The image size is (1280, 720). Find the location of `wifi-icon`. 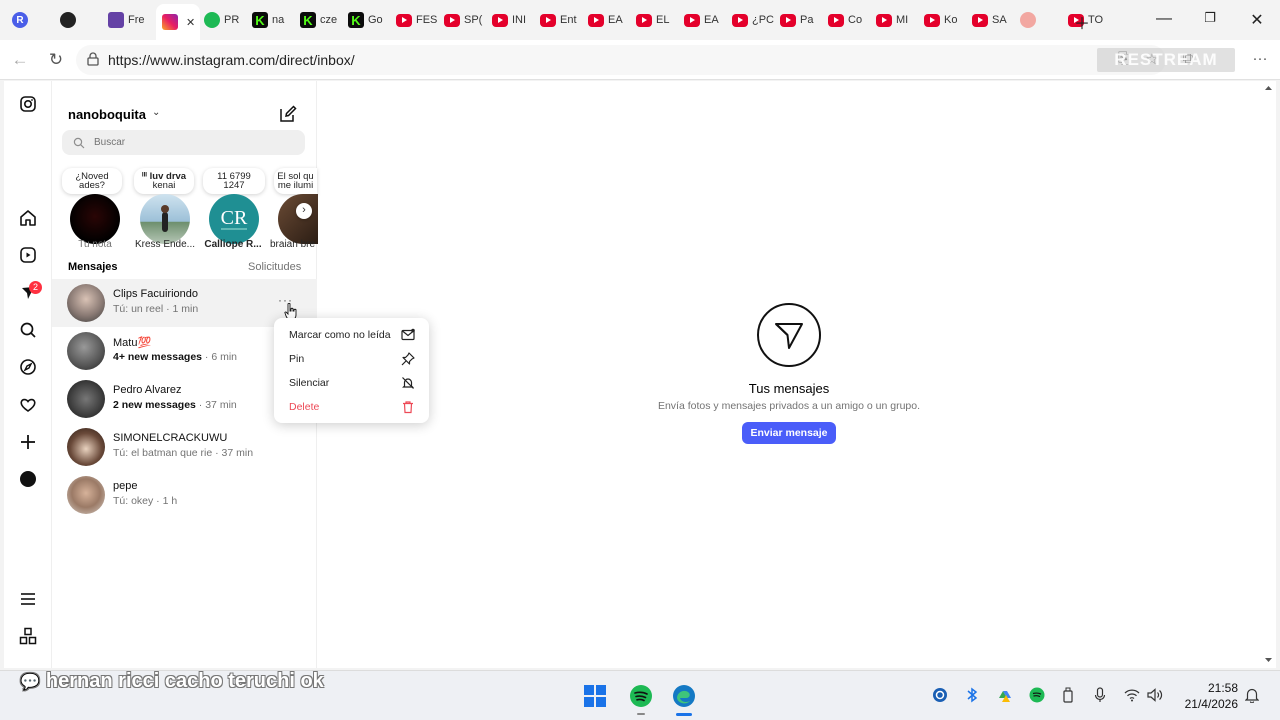

wifi-icon is located at coordinates (1132, 695).